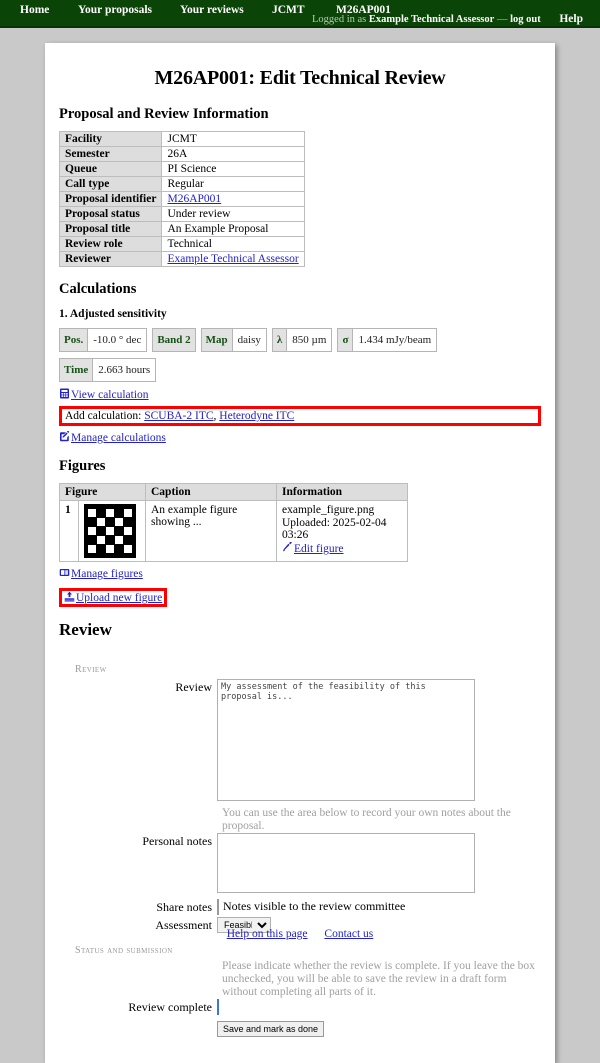  Describe the element at coordinates (174, 340) in the screenshot. I see `calculation-badge-key: Band 2` at that location.